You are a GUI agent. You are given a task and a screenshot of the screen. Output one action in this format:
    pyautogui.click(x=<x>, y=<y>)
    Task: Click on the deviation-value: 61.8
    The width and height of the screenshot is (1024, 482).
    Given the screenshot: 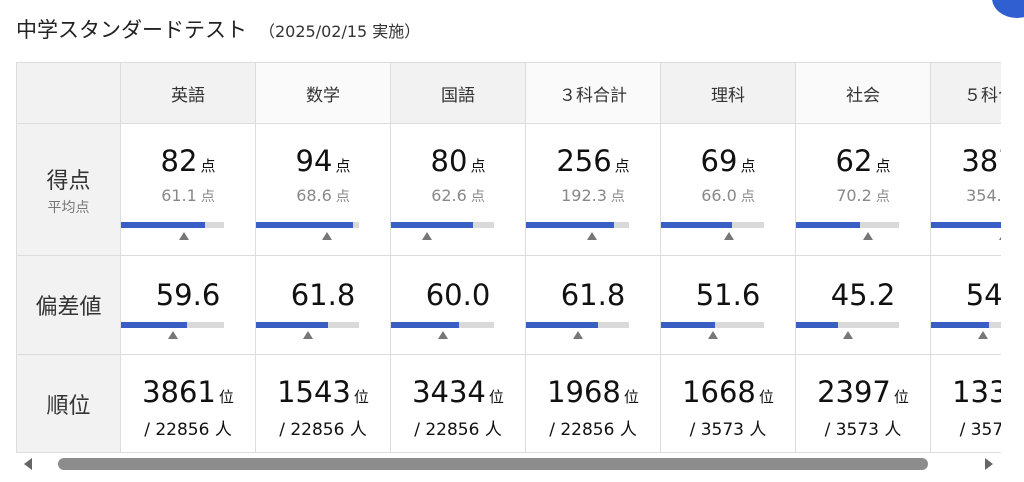 What is the action you would take?
    pyautogui.click(x=593, y=295)
    